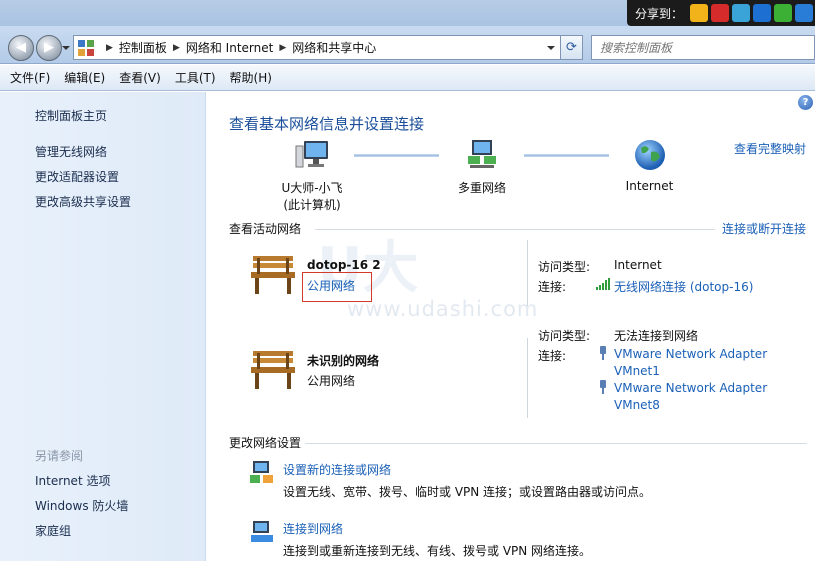 The height and width of the screenshot is (561, 815). Describe the element at coordinates (229, 47) in the screenshot. I see `breadcrumb-network-internet: 网络和 Internet` at that location.